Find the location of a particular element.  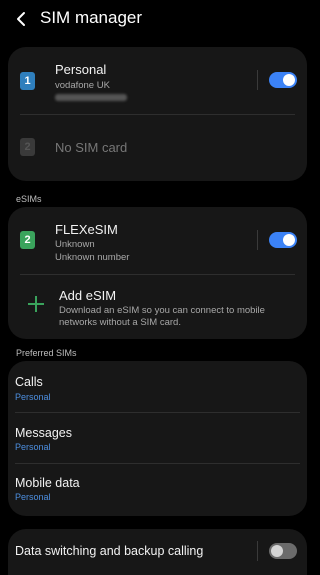

sim-2-row: 2 No SIM card is located at coordinates (157, 148).